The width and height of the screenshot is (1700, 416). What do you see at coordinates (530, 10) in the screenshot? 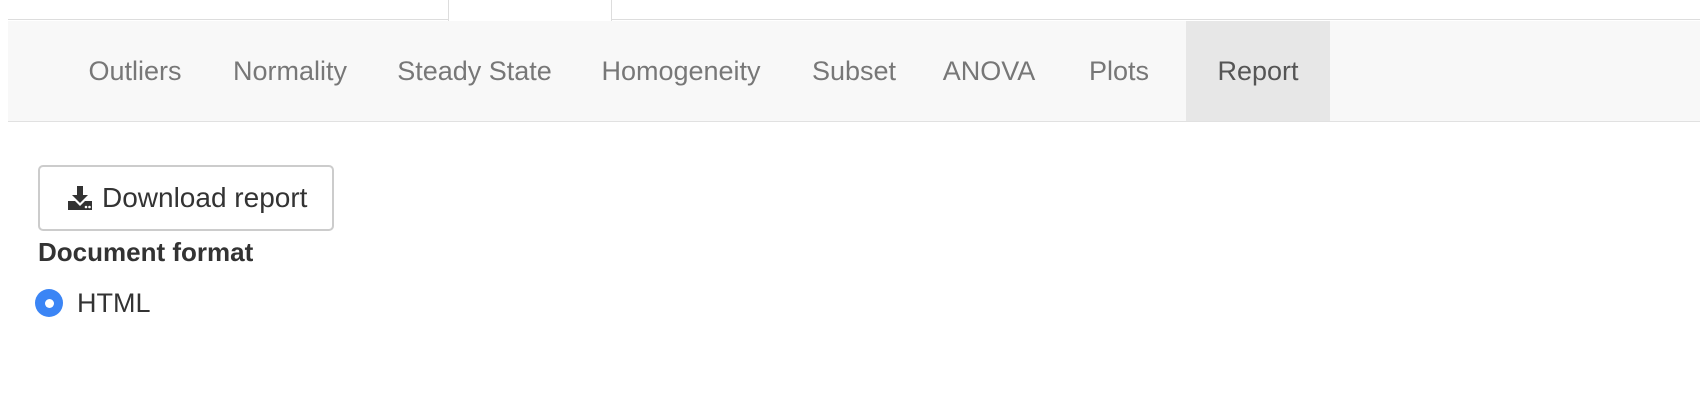
I see `top-tab-active` at bounding box center [530, 10].